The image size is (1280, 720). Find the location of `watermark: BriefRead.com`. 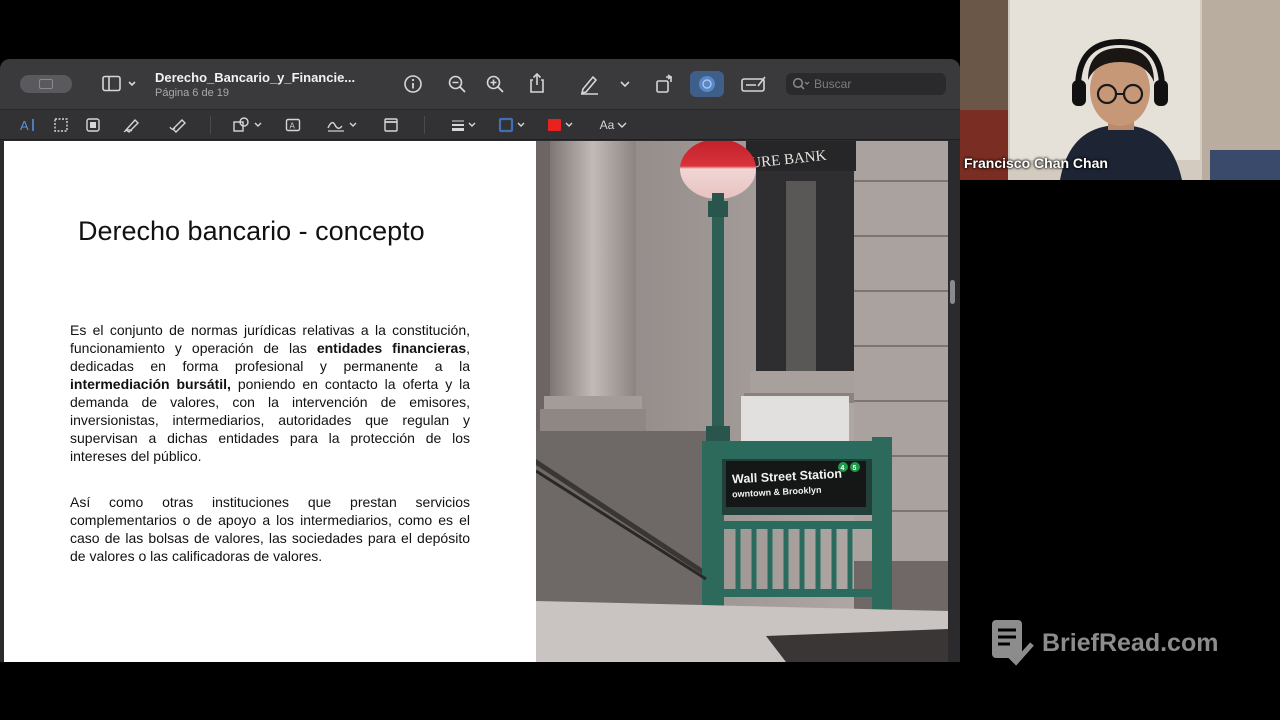

watermark: BriefRead.com is located at coordinates (1104, 643).